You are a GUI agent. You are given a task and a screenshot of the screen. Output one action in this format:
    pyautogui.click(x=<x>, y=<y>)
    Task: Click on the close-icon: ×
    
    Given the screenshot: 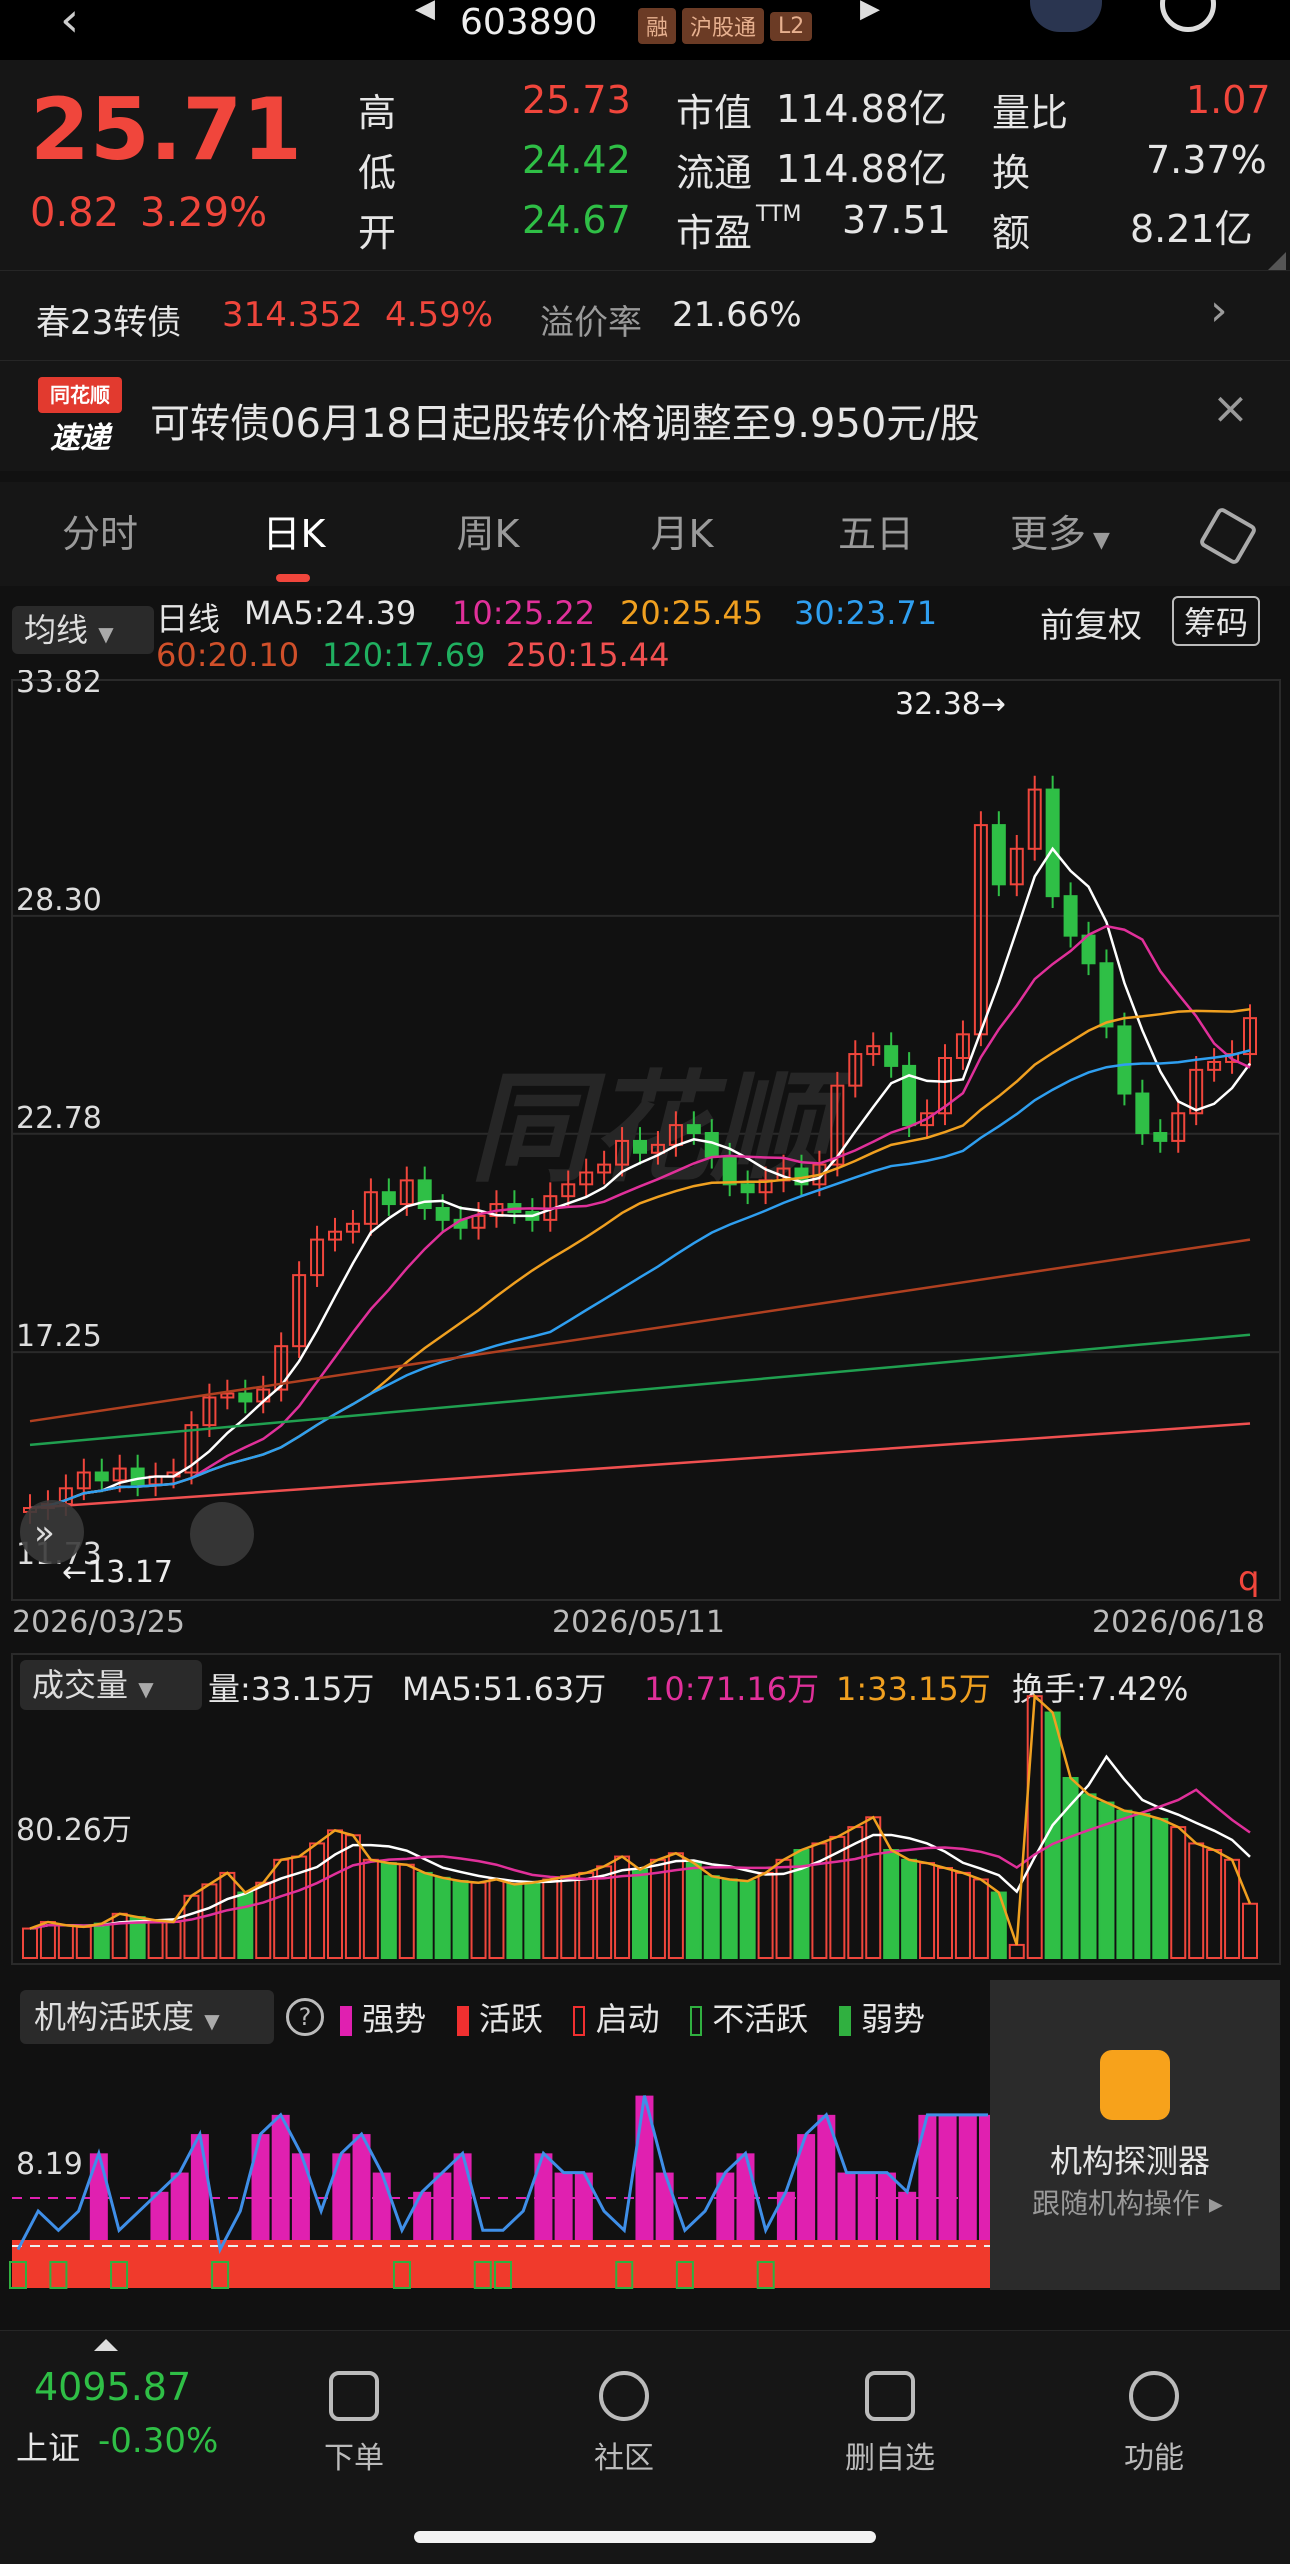 What is the action you would take?
    pyautogui.click(x=1230, y=408)
    